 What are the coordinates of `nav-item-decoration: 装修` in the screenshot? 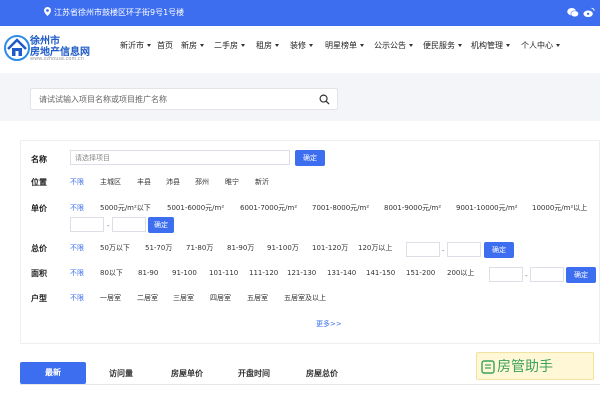 It's located at (301, 46).